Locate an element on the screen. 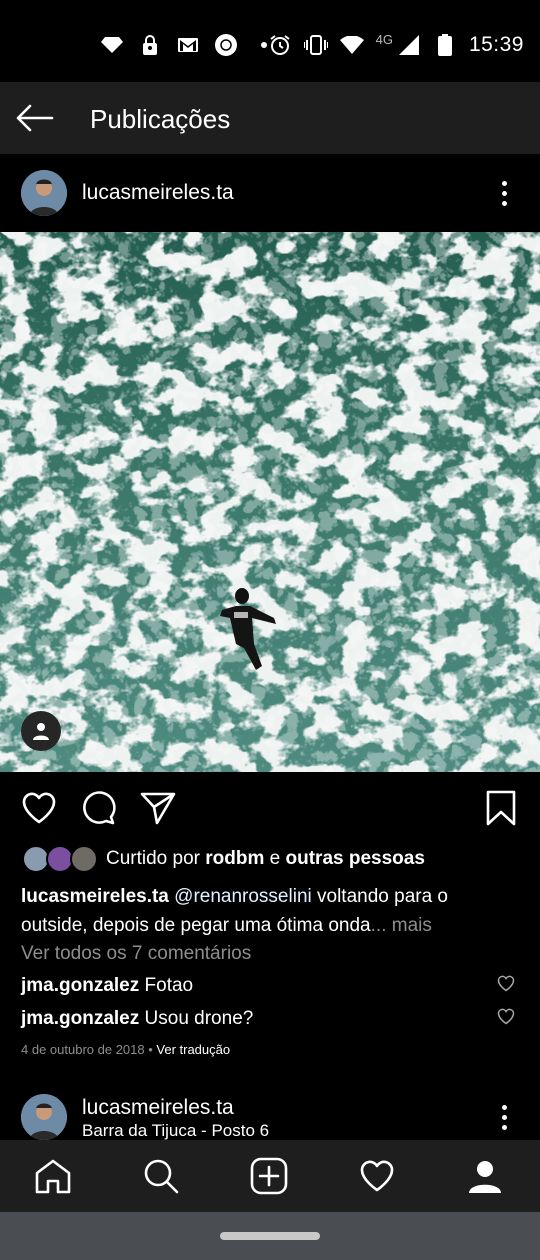 Image resolution: width=540 pixels, height=1260 pixels. nav-new-post-button is located at coordinates (269, 1176).